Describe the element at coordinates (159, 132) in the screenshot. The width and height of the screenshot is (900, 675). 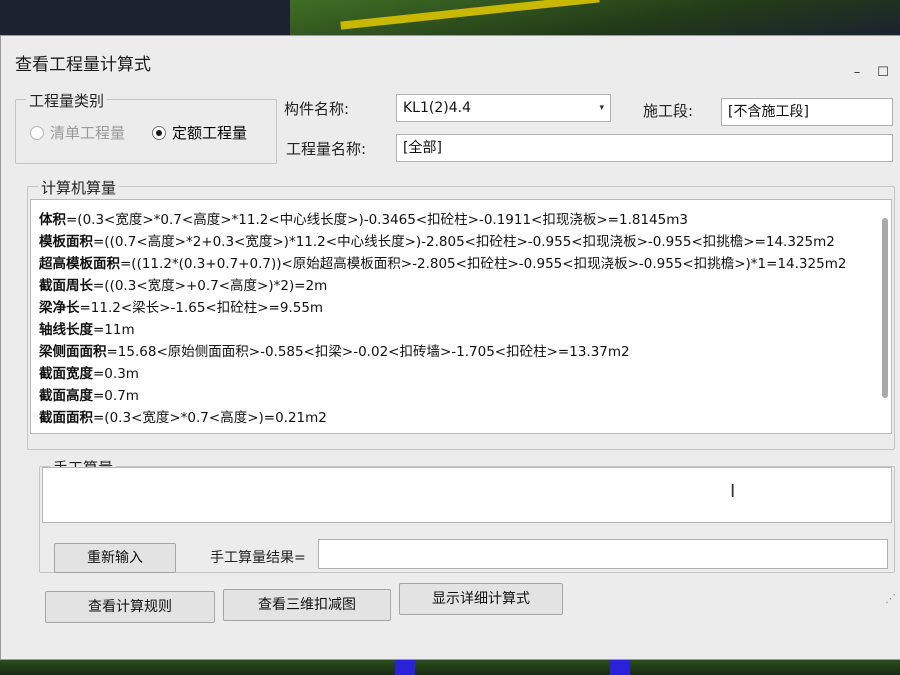
I see `radio-selected-icon` at that location.